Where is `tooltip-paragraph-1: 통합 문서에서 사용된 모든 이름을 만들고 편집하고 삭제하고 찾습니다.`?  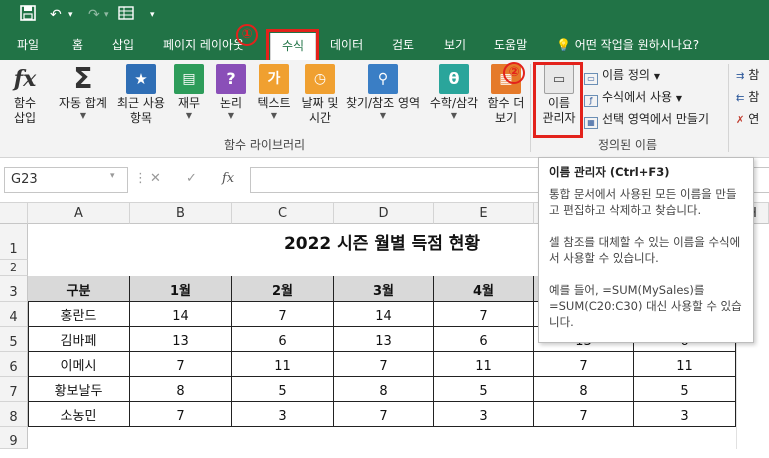 tooltip-paragraph-1: 통합 문서에서 사용된 모든 이름을 만들고 편집하고 삭제하고 찾습니다. is located at coordinates (643, 202).